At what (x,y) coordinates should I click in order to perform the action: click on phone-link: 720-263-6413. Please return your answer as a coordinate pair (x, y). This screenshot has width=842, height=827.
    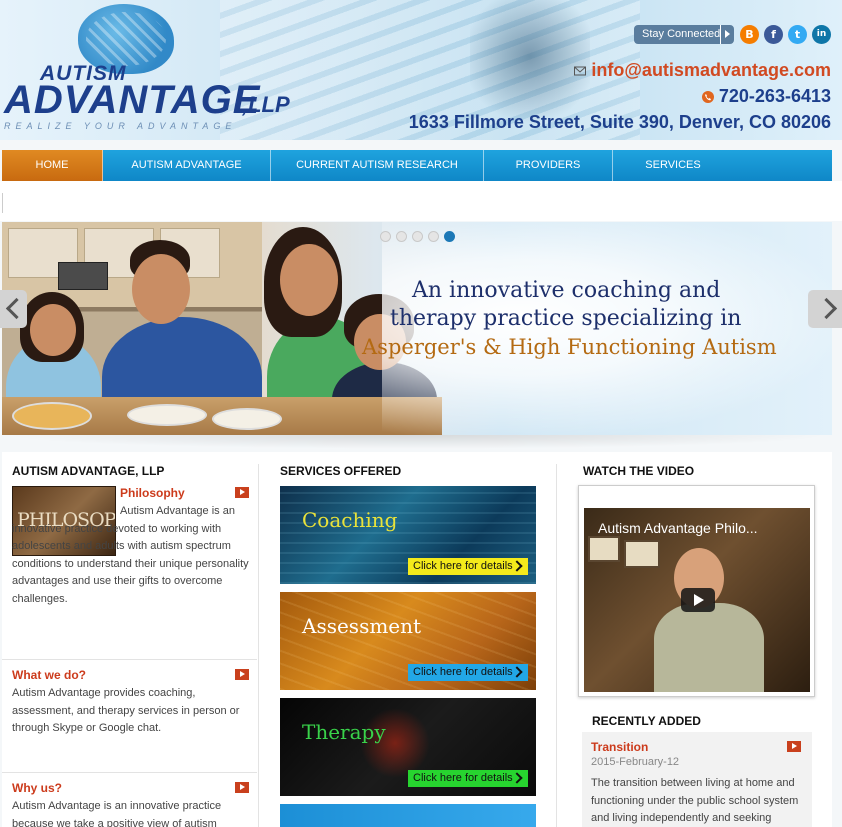
    Looking at the image, I should click on (766, 96).